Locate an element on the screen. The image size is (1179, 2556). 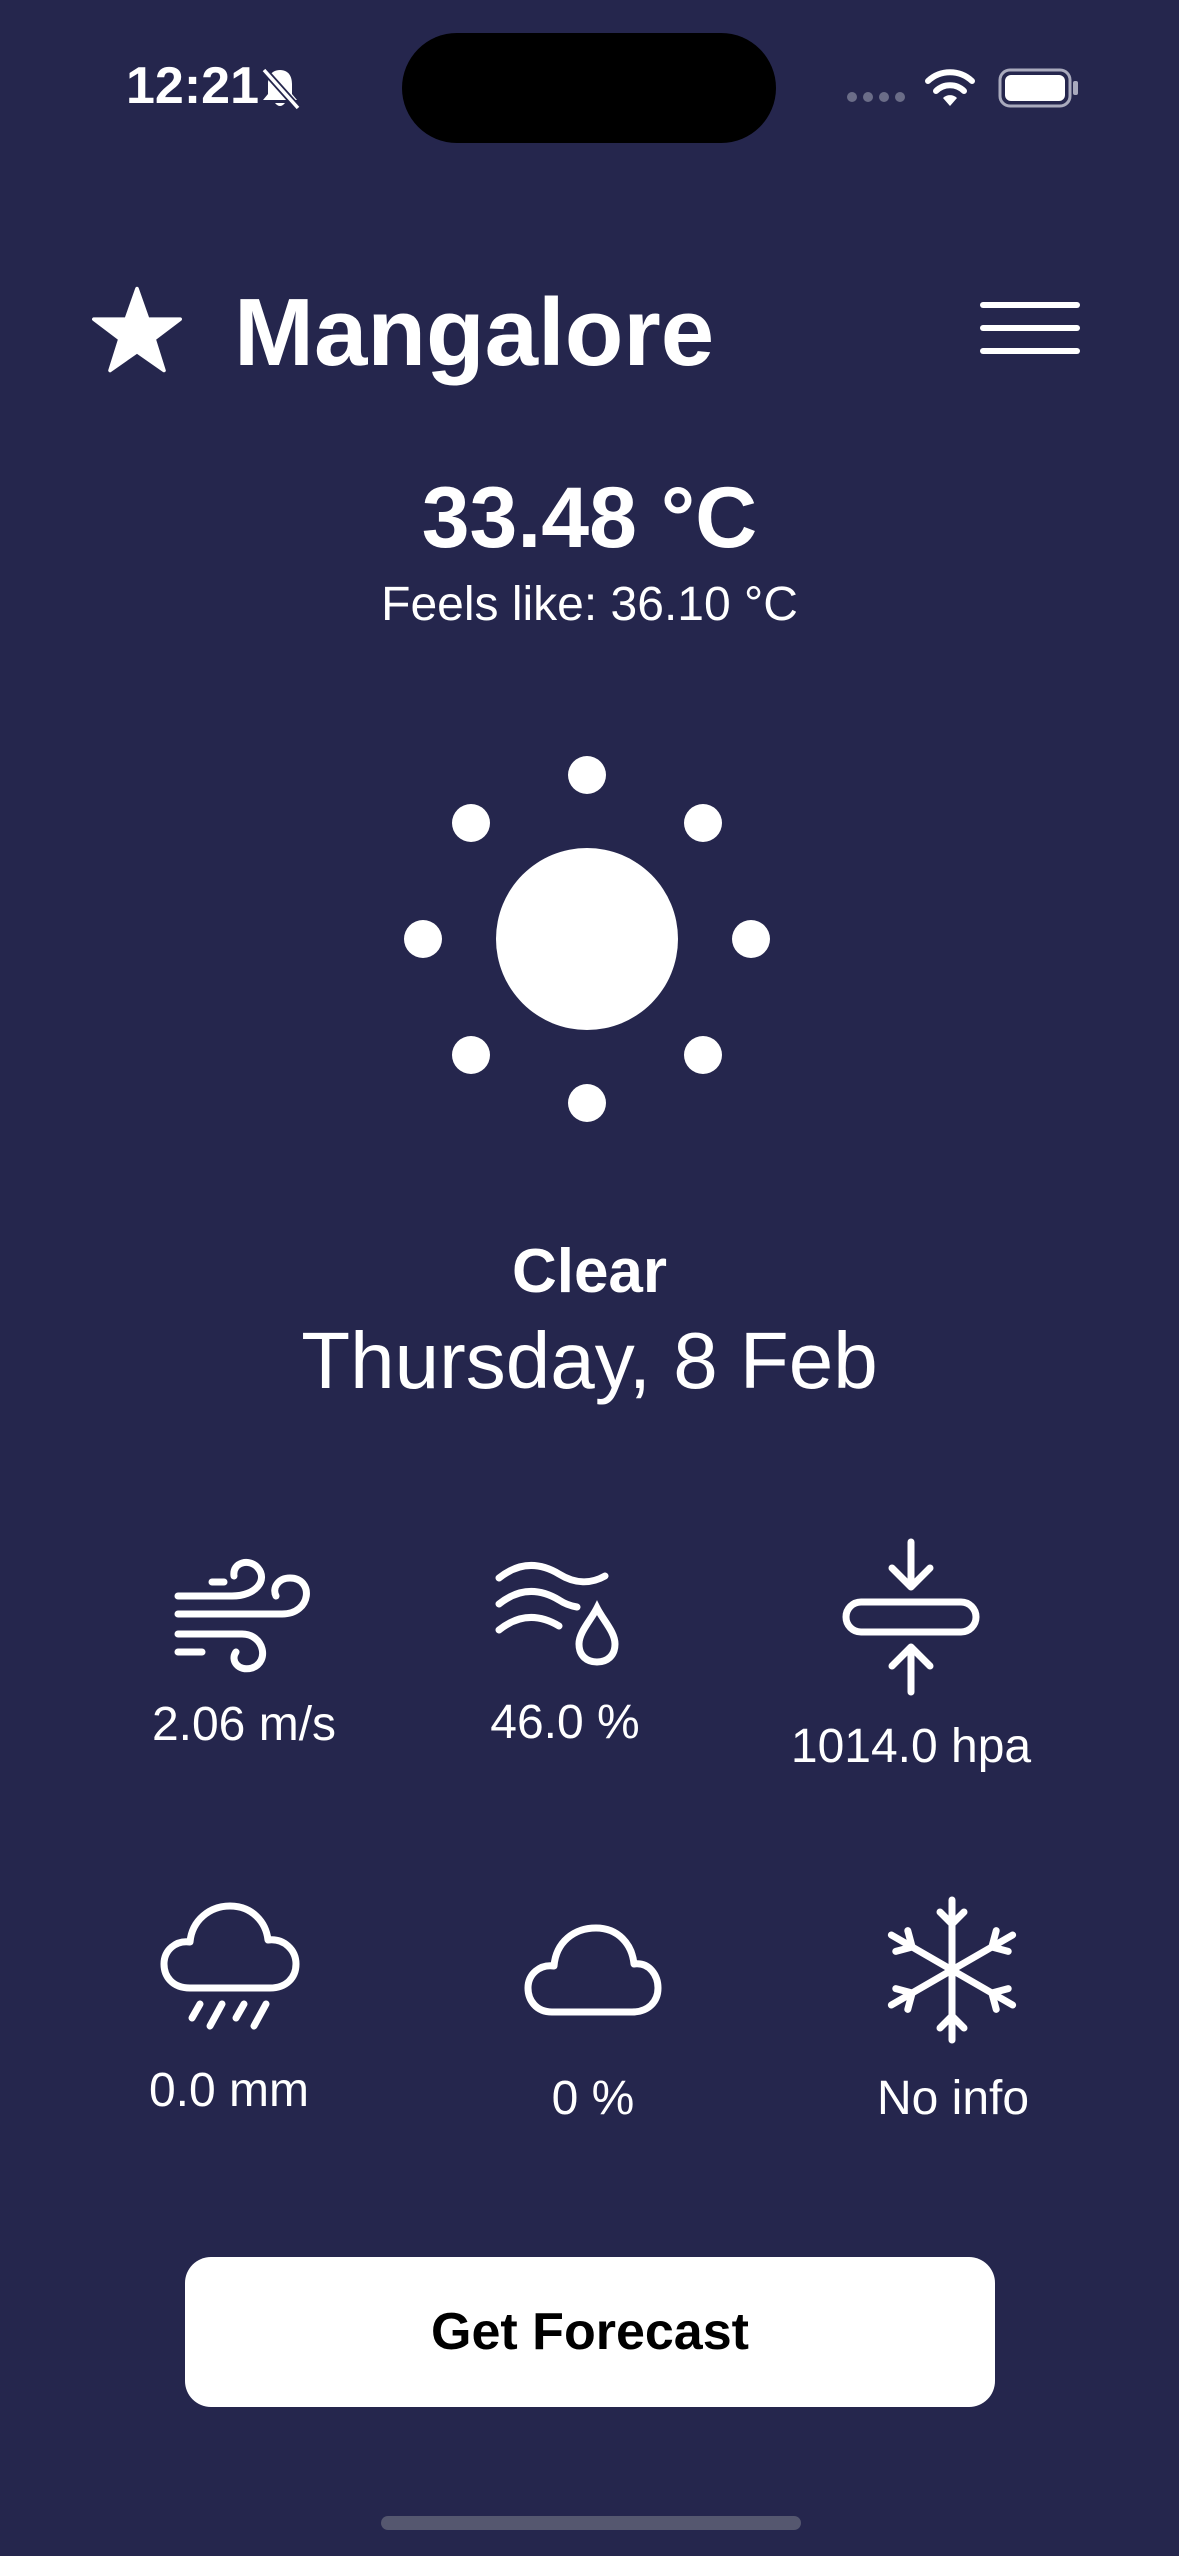
pressure-value: 1014.0 hpa is located at coordinates (911, 1746).